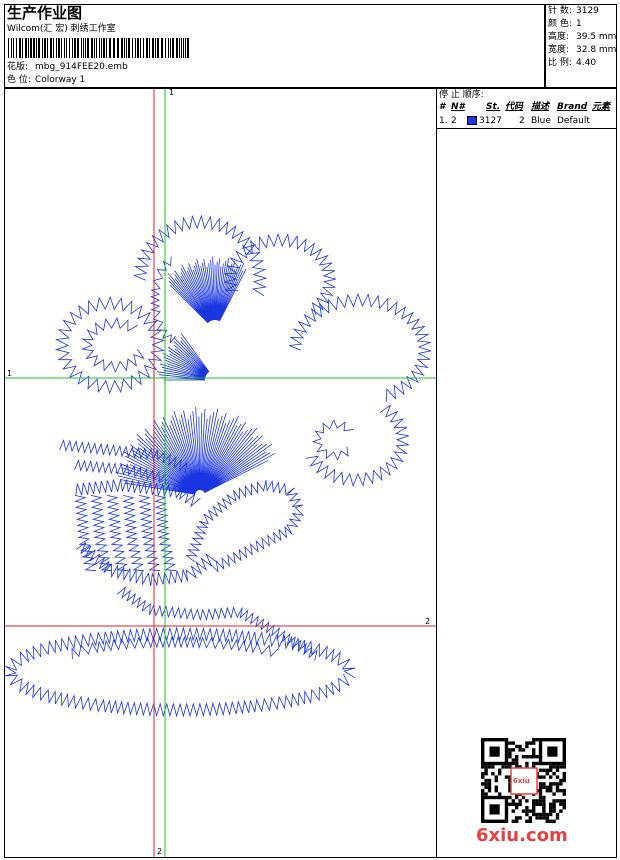 This screenshot has height=860, width=620. Describe the element at coordinates (160, 851) in the screenshot. I see `guide-v-red-label: 2` at that location.